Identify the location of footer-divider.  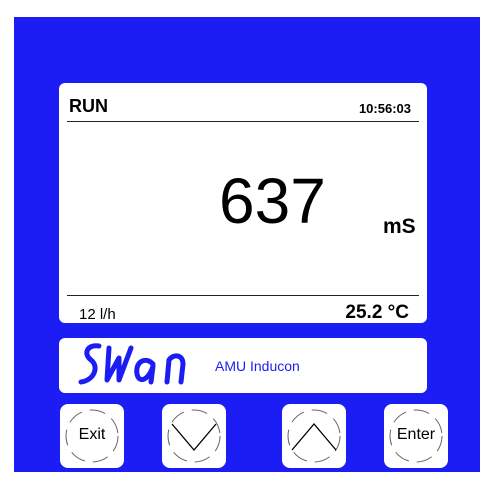
(243, 295).